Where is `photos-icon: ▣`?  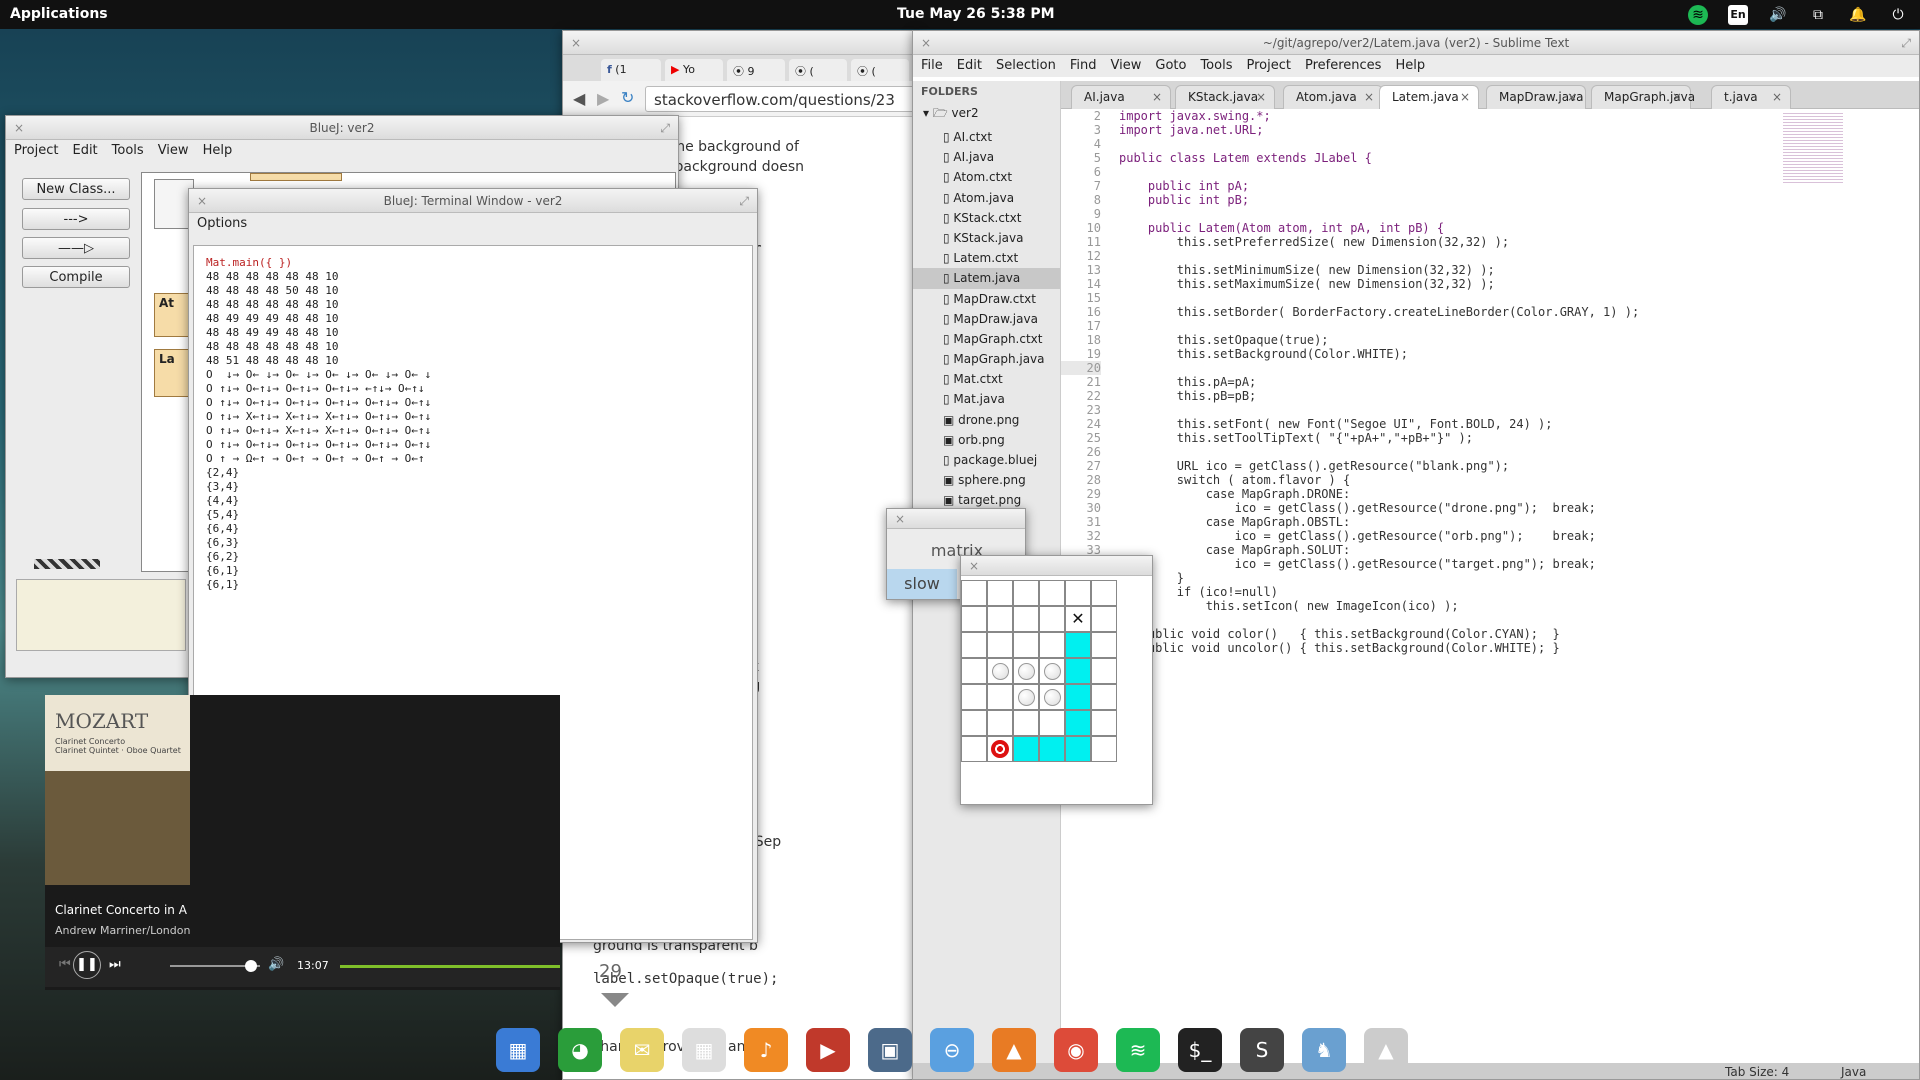
photos-icon: ▣ is located at coordinates (890, 1050).